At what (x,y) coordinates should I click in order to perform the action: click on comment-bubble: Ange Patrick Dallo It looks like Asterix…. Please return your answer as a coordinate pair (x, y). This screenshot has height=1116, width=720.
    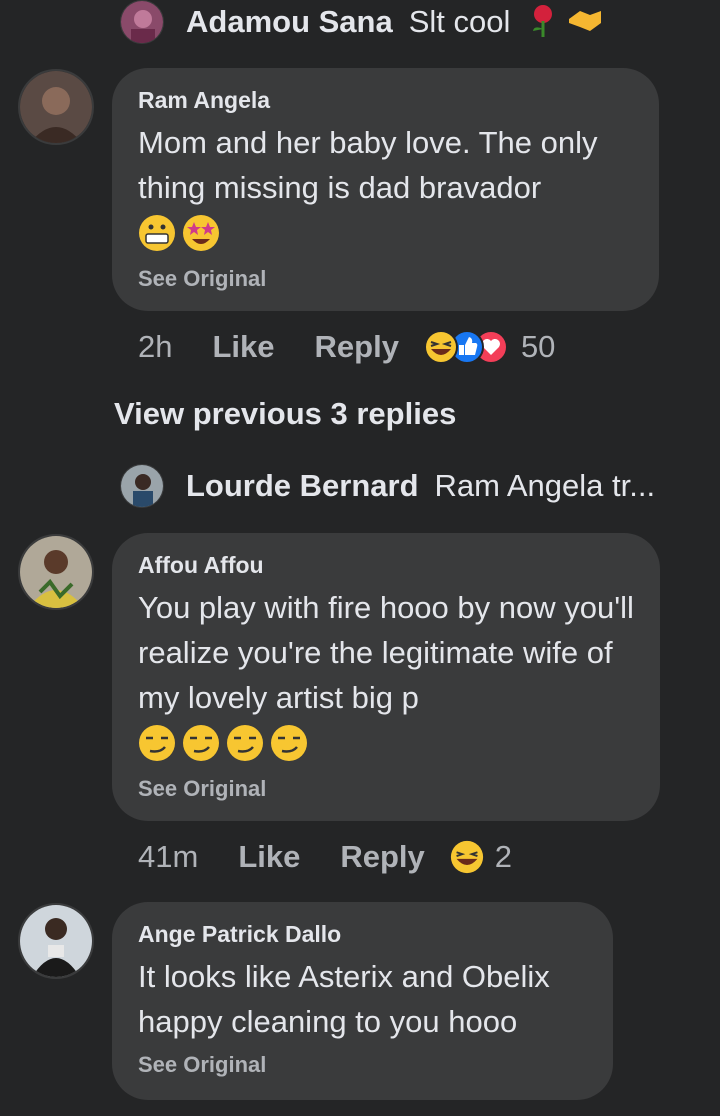
    Looking at the image, I should click on (362, 1001).